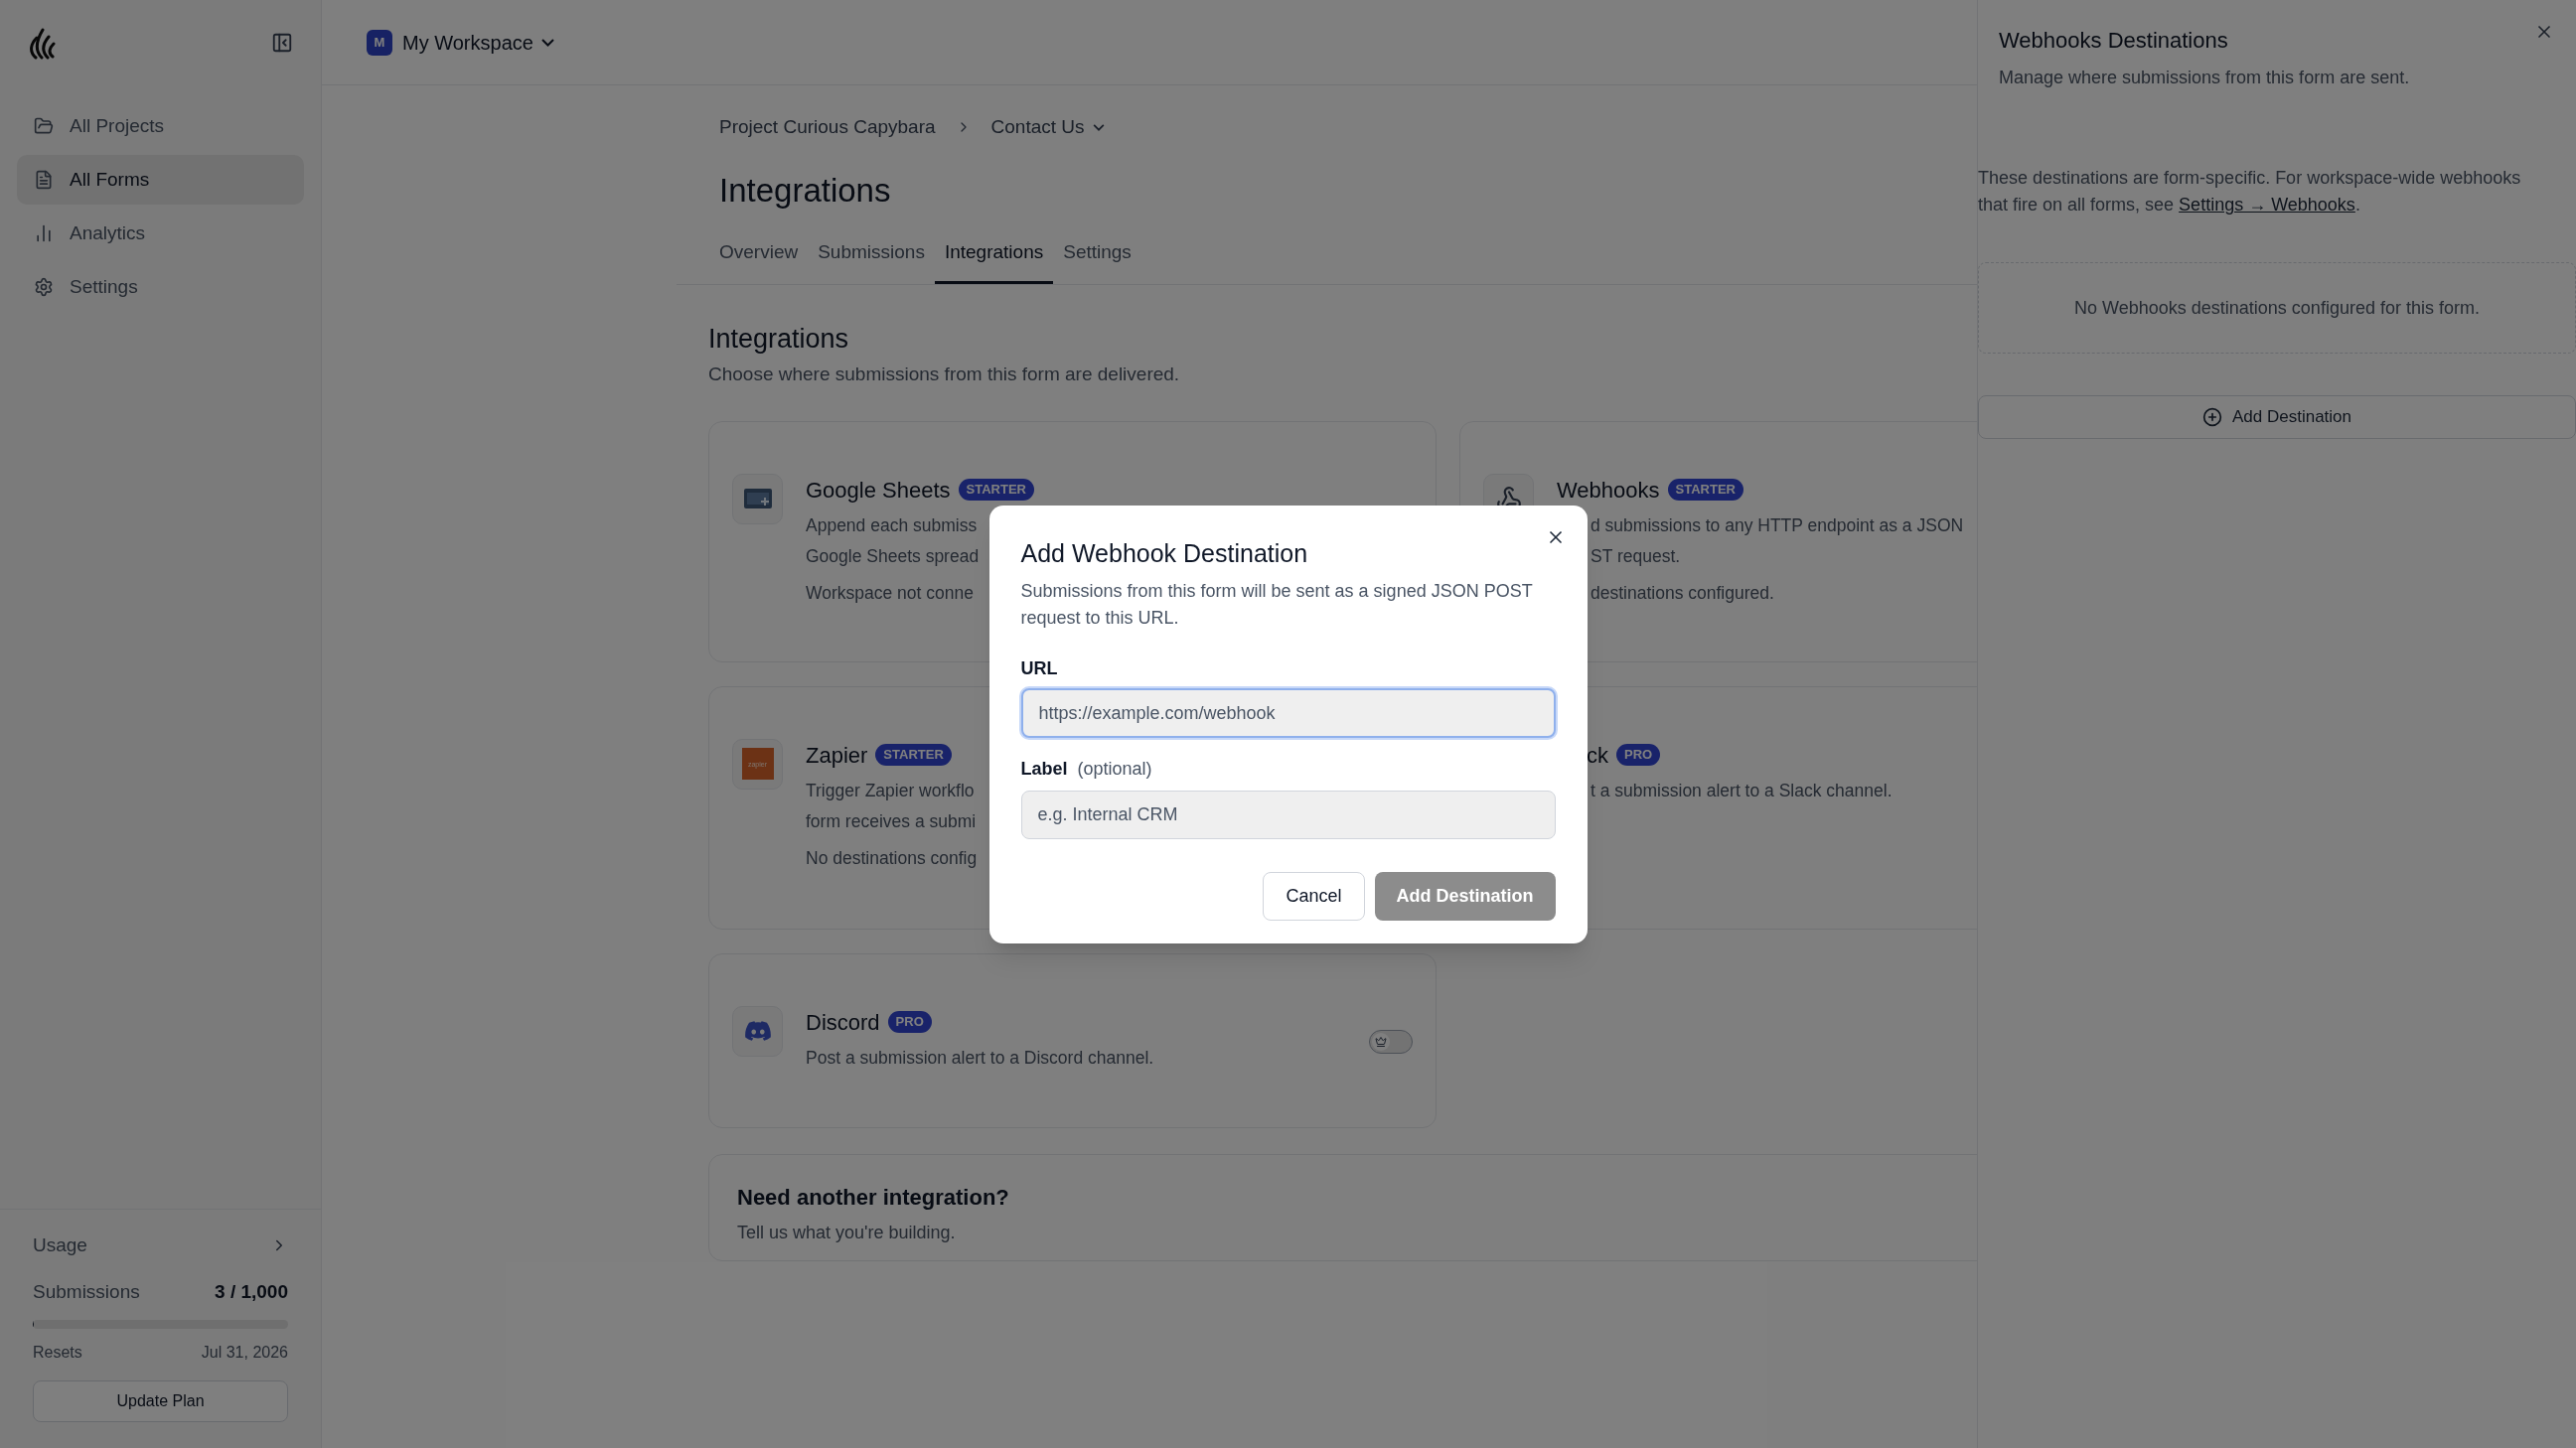 This screenshot has height=1448, width=2576. Describe the element at coordinates (1683, 593) in the screenshot. I see `integration-status: destinations configured.` at that location.